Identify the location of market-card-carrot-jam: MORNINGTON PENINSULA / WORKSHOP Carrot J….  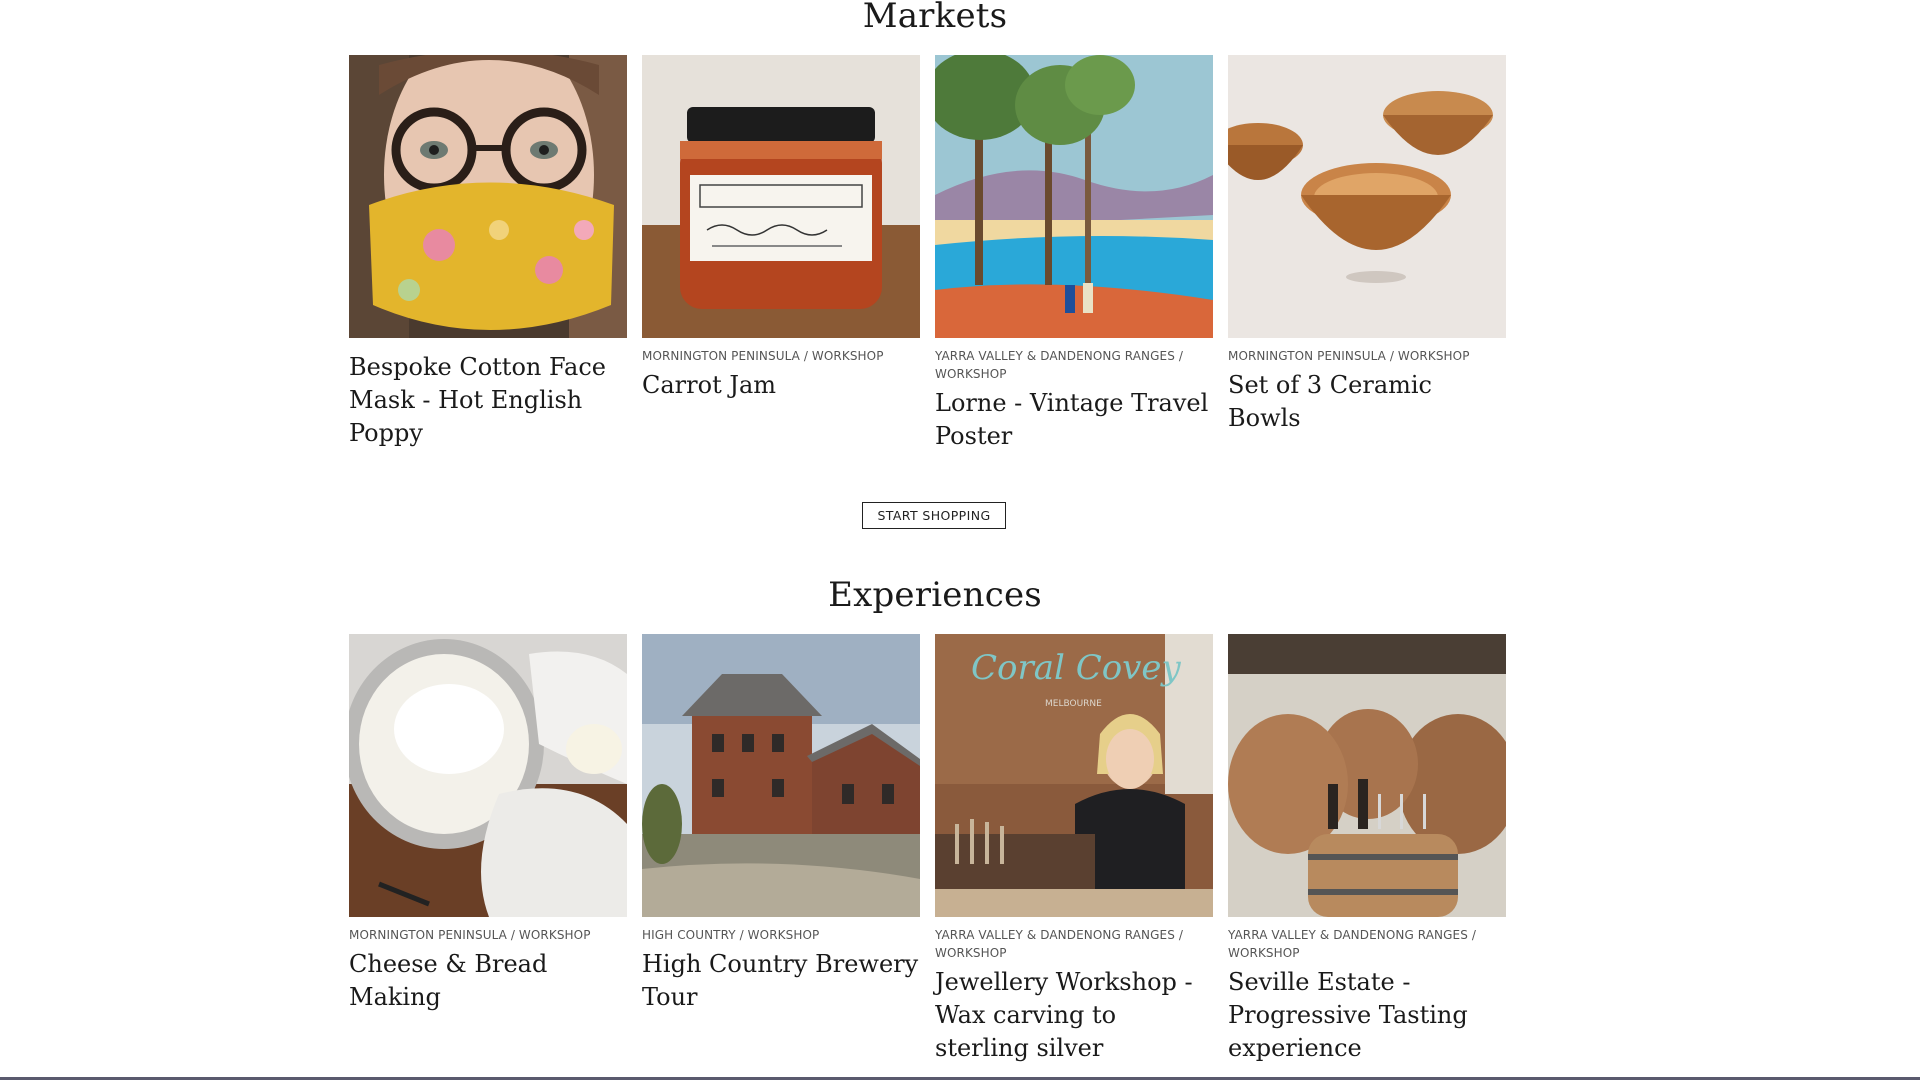
(781, 254).